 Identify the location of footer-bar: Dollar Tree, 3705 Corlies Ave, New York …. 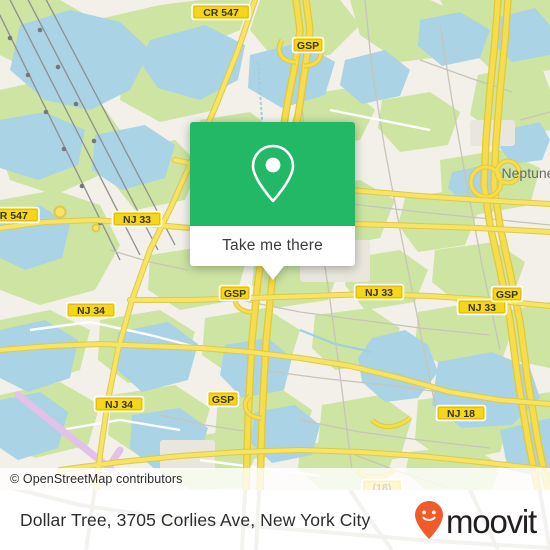
(275, 520).